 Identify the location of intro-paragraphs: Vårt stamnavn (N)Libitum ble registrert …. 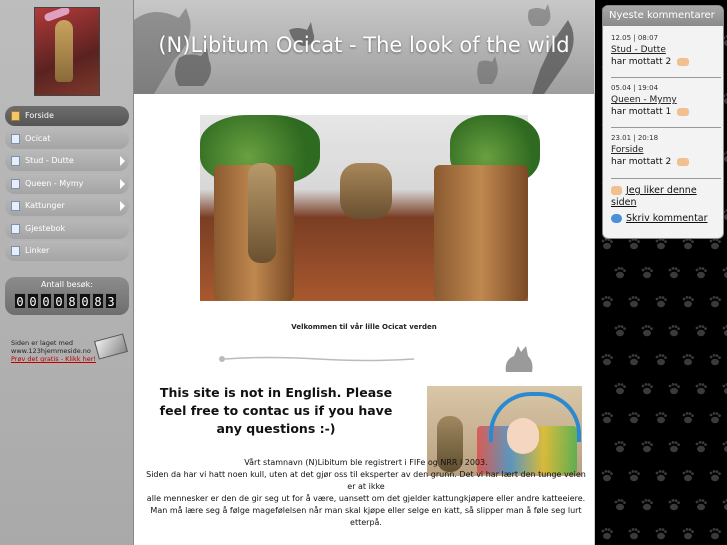
(366, 493).